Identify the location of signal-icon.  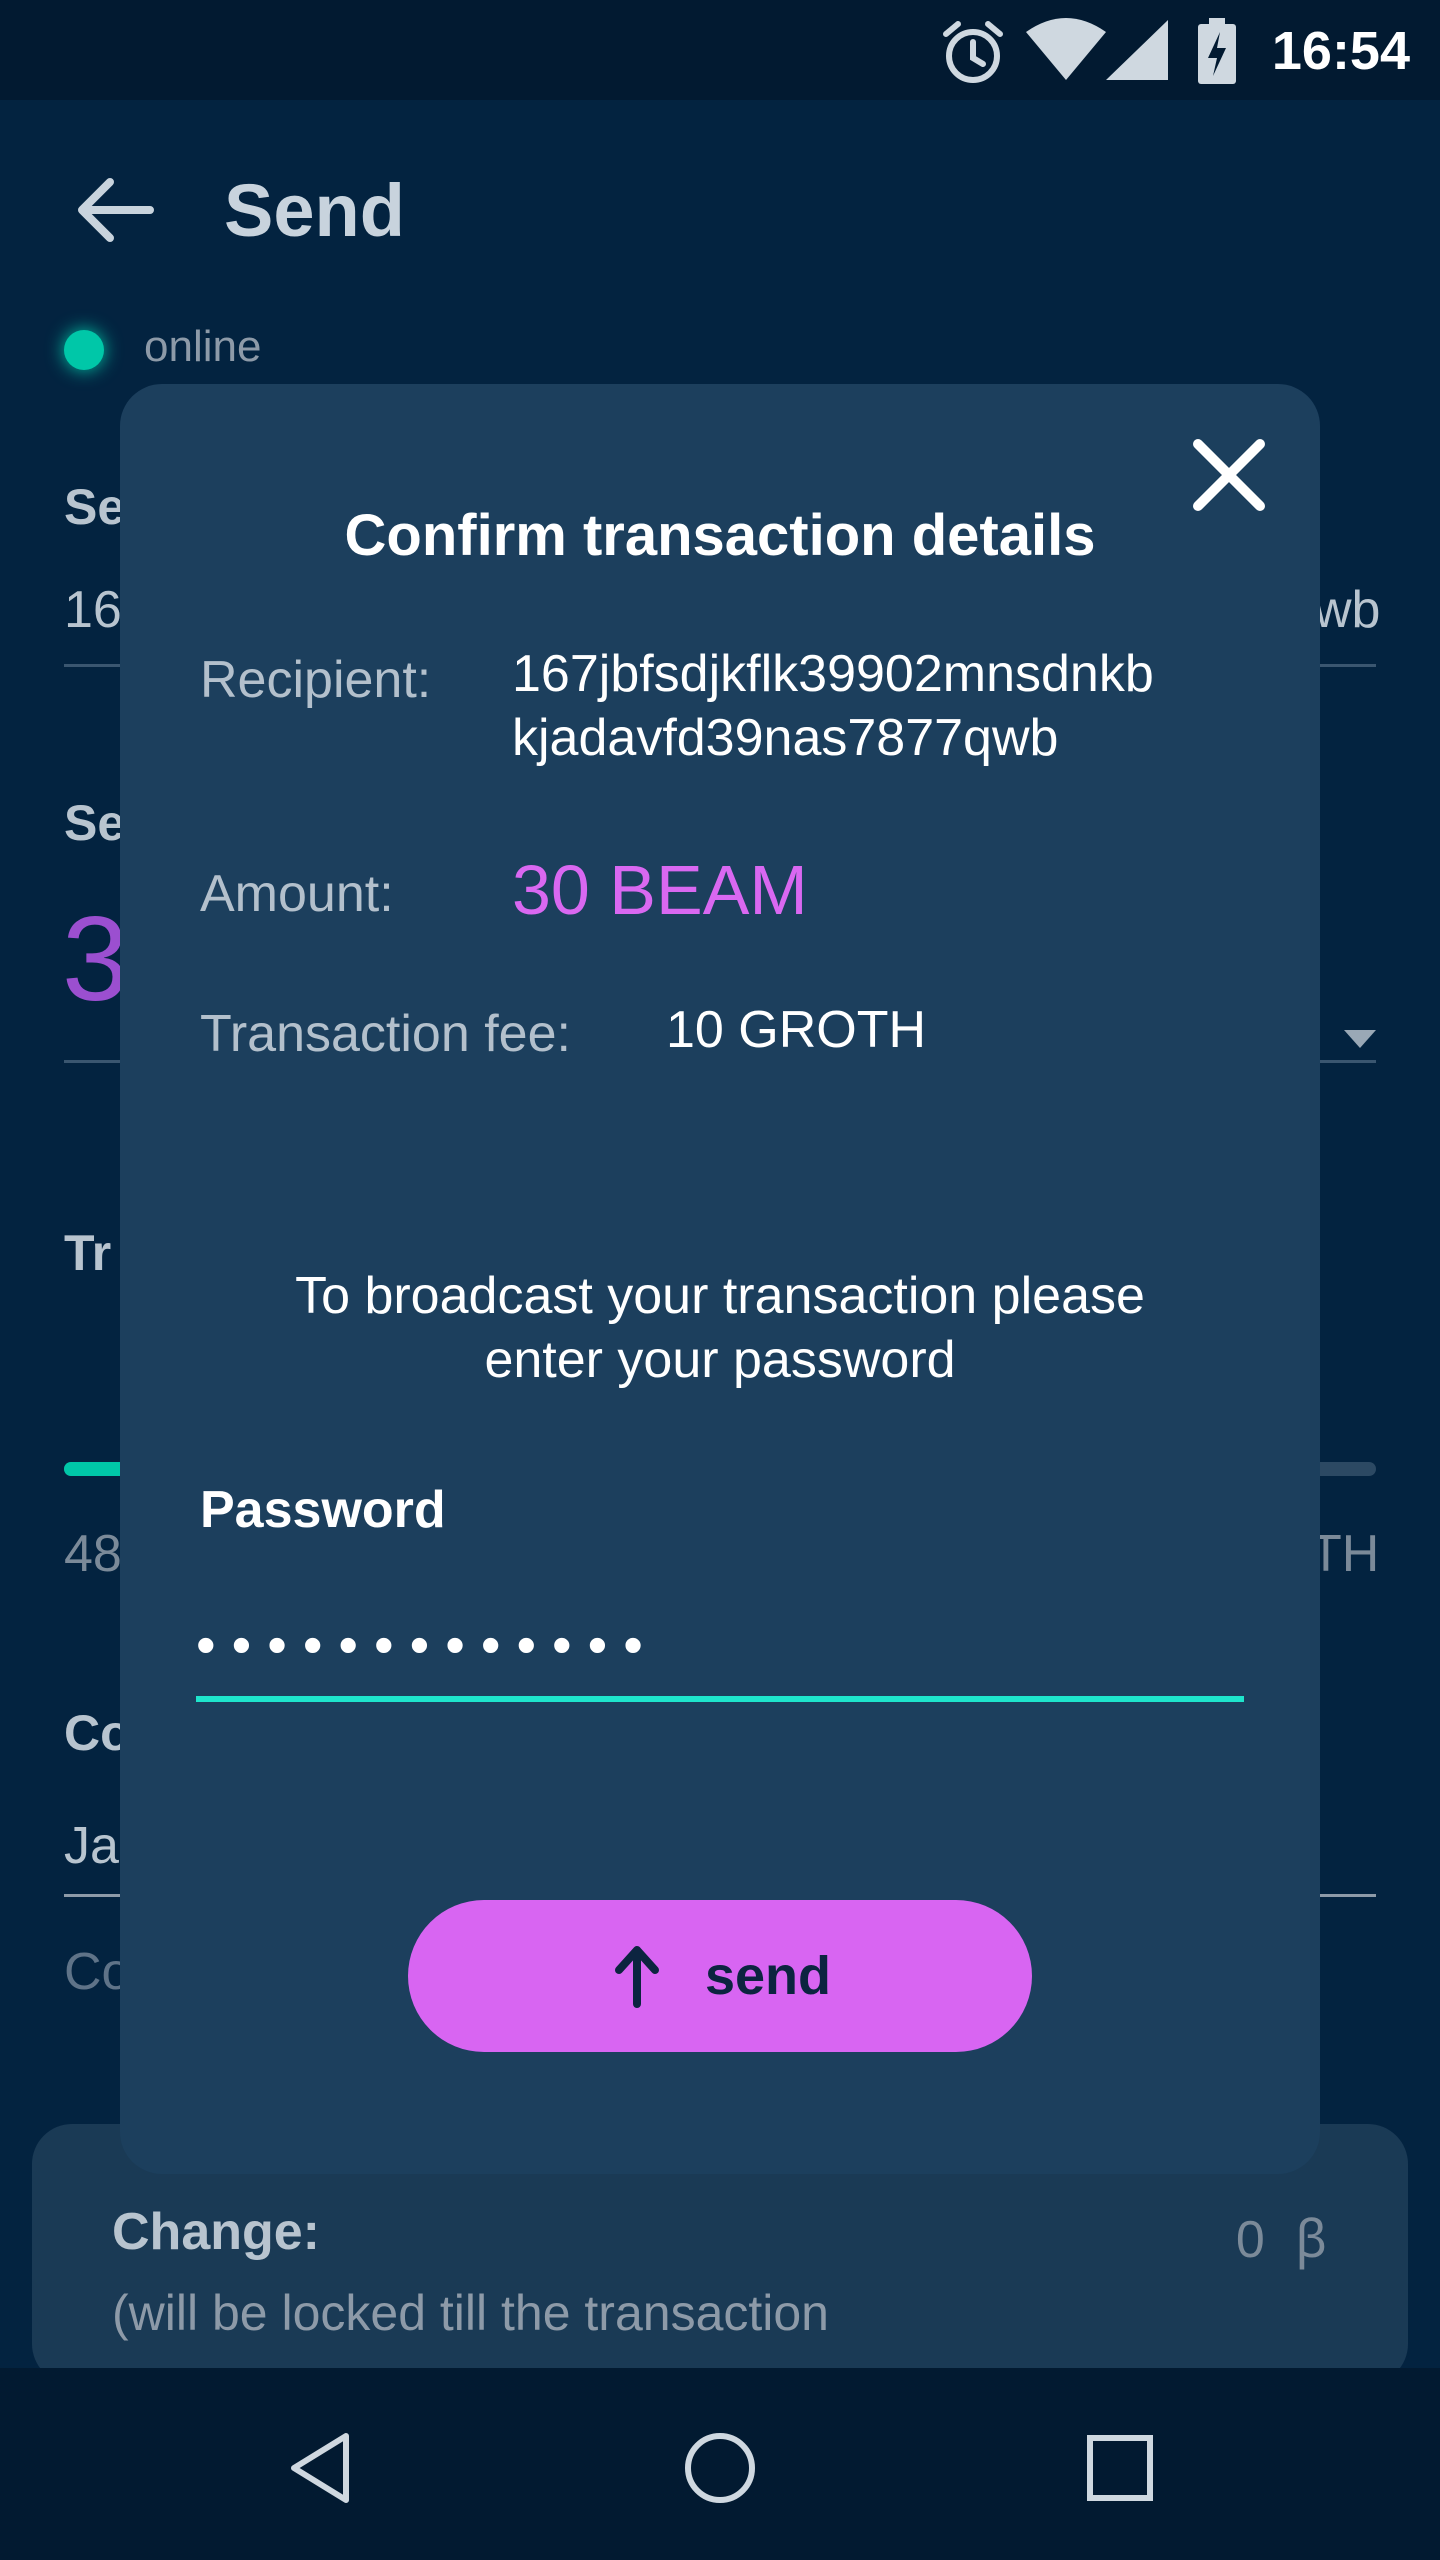
(1137, 50).